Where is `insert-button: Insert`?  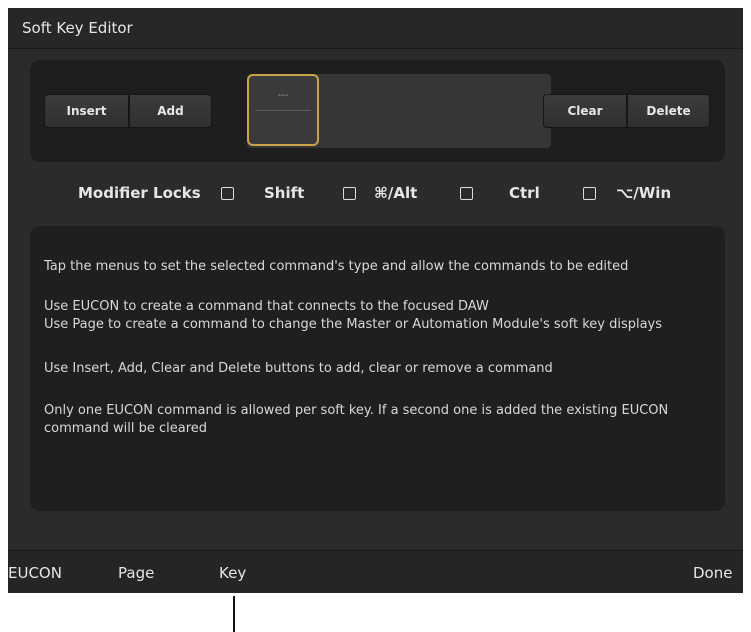 insert-button: Insert is located at coordinates (86, 111).